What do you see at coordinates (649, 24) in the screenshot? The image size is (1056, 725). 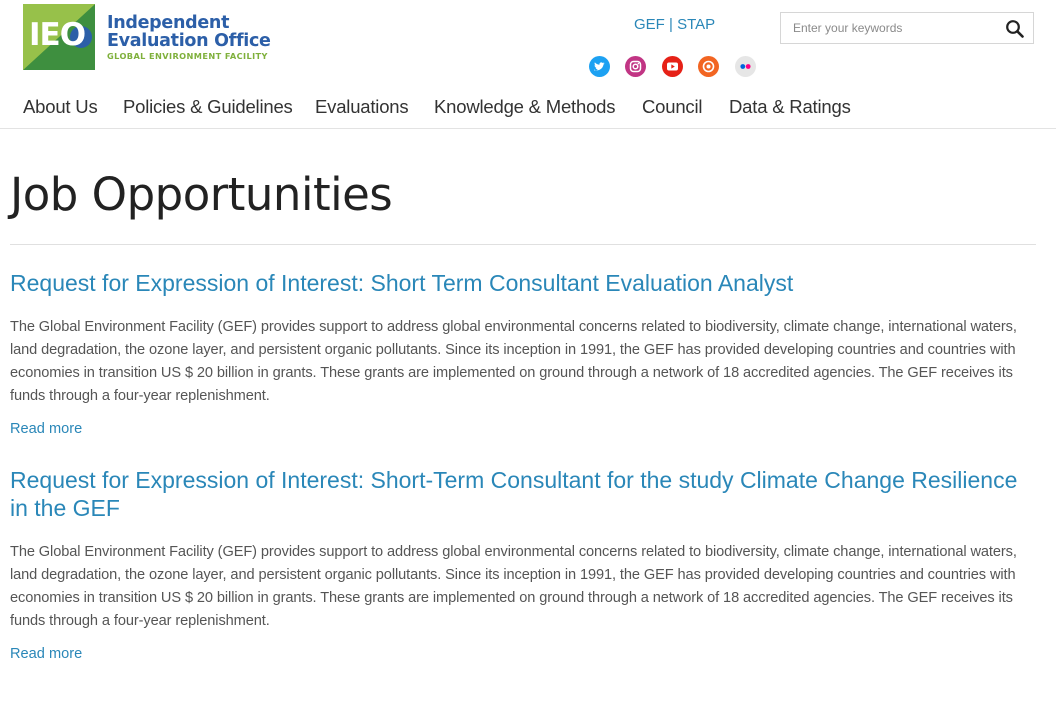 I see `gef-link: GEF` at bounding box center [649, 24].